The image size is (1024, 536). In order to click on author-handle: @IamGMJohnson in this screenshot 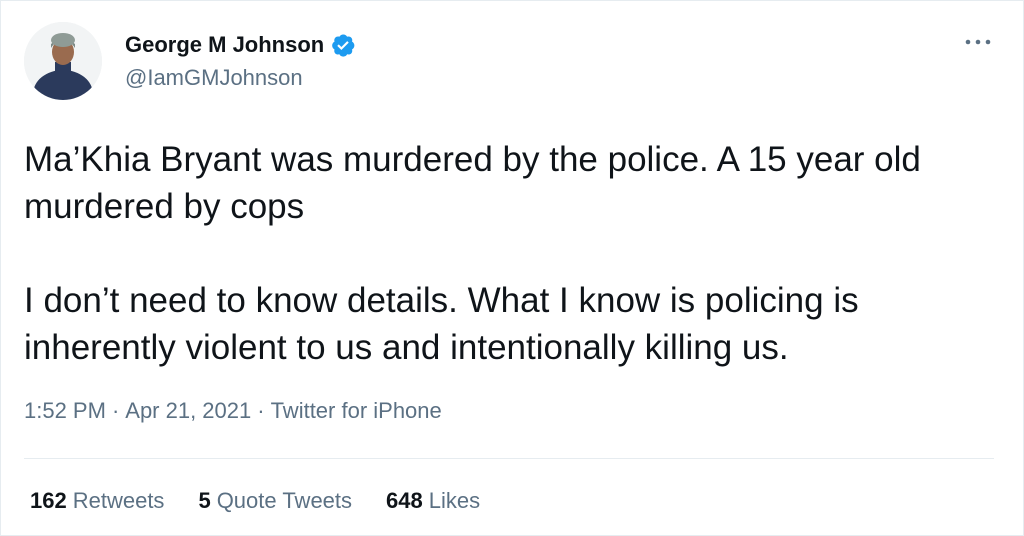, I will do `click(214, 78)`.